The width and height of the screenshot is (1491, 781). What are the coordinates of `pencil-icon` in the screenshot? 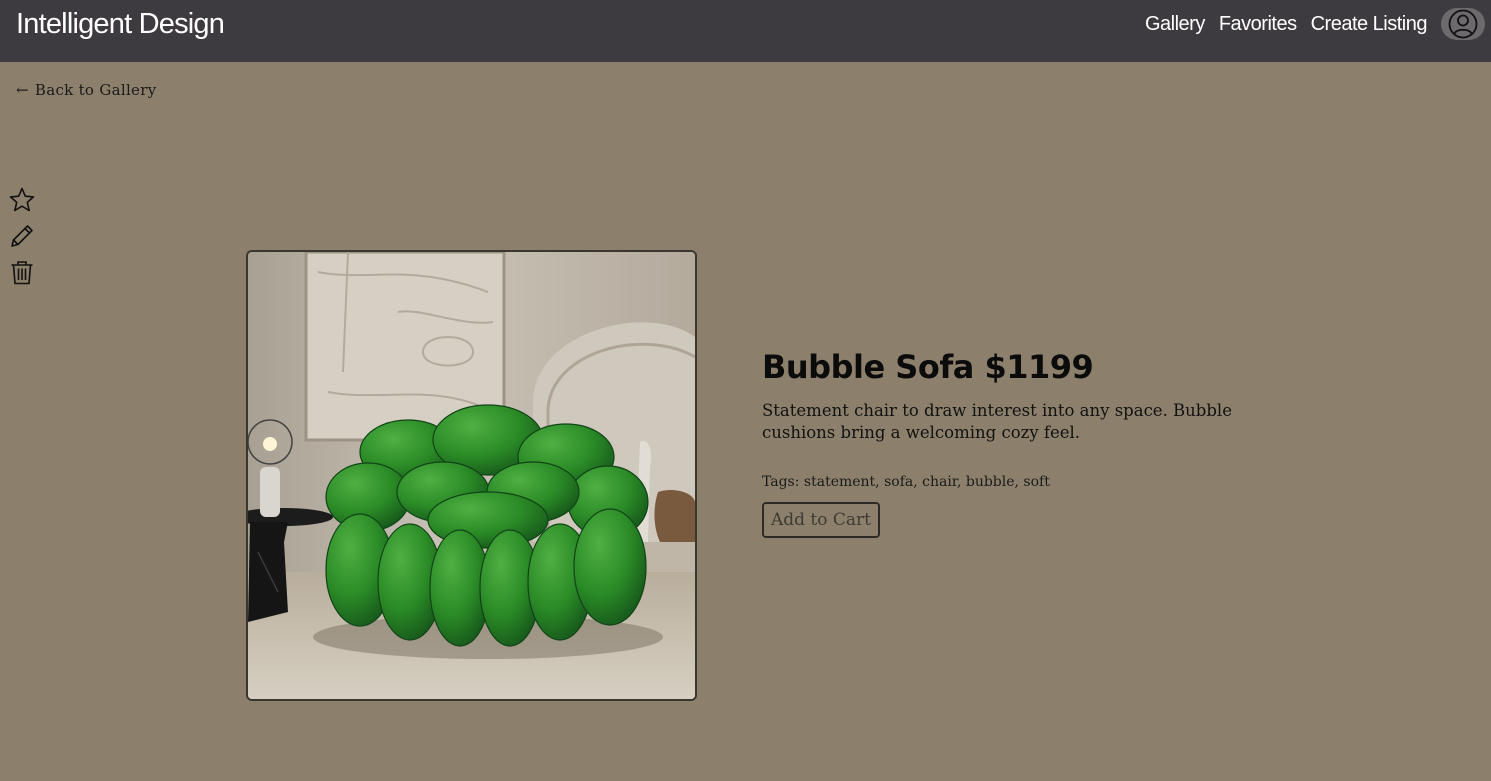 It's located at (22, 236).